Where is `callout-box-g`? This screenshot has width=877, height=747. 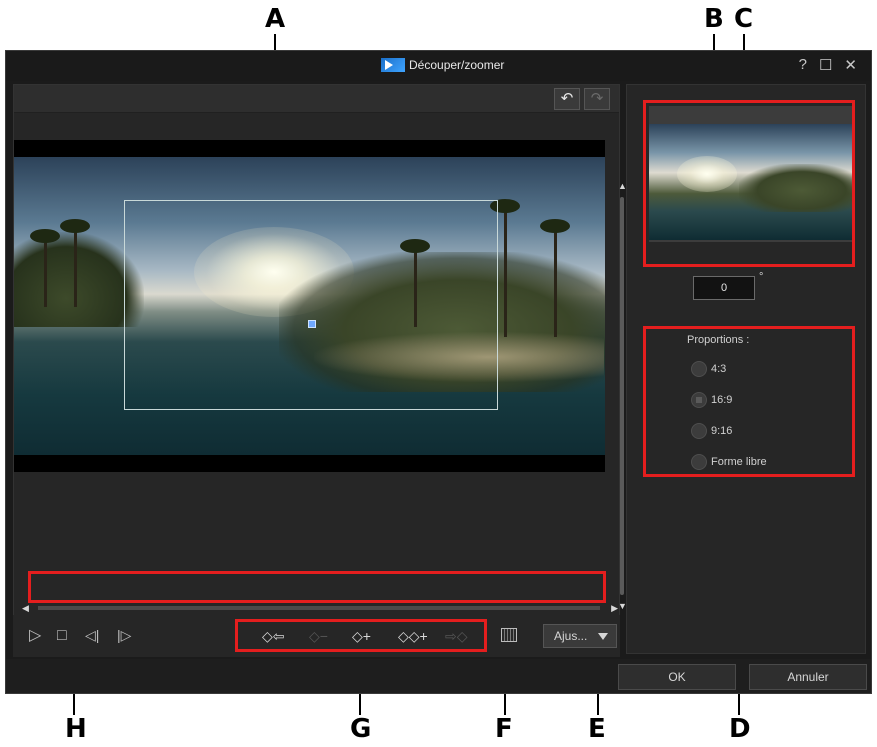 callout-box-g is located at coordinates (361, 635).